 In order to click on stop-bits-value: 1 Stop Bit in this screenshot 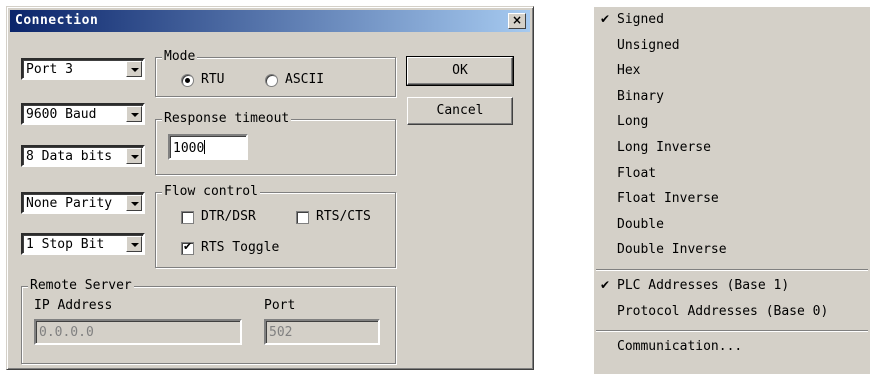, I will do `click(65, 244)`.